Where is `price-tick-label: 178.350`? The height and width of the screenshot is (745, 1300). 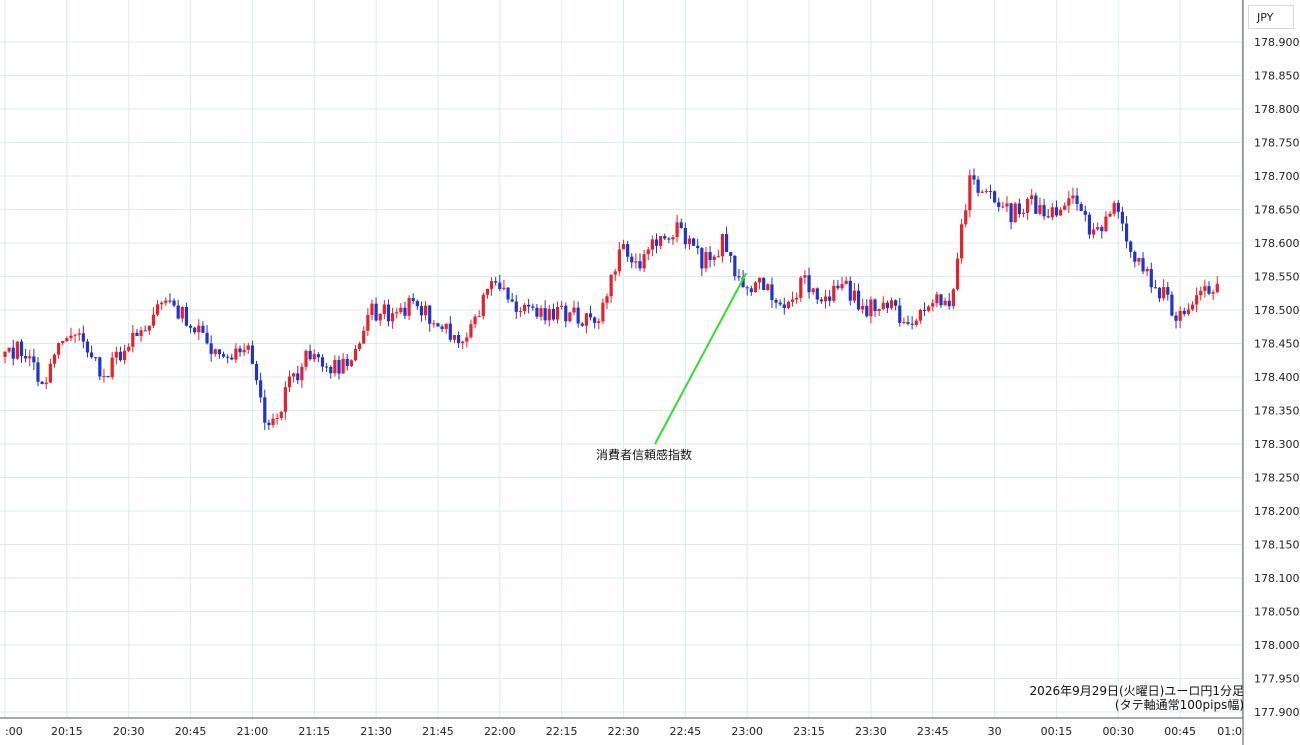
price-tick-label: 178.350 is located at coordinates (1277, 411).